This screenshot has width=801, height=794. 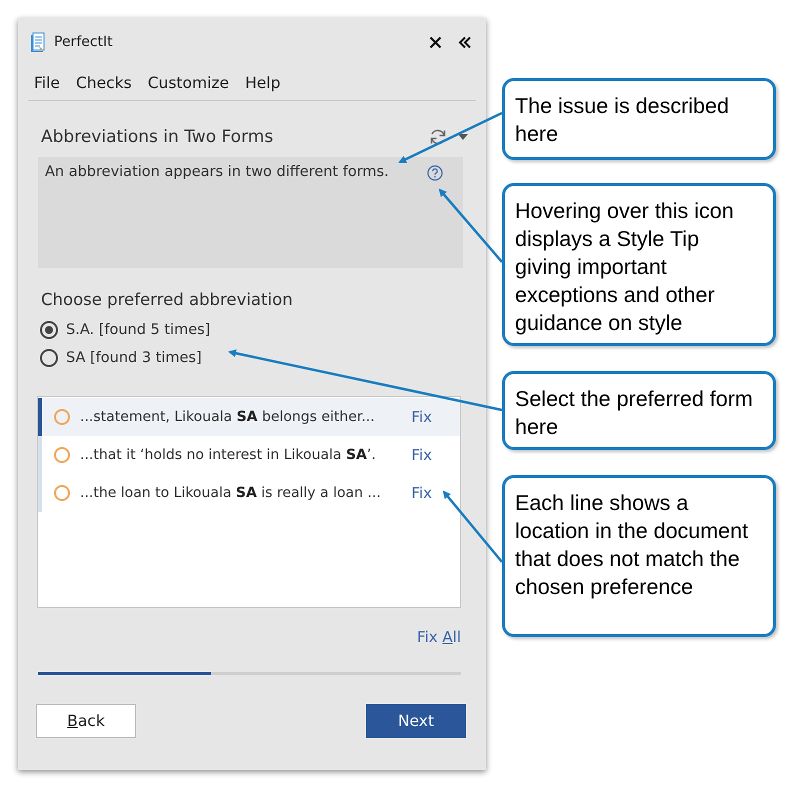 I want to click on issue-title: Abbreviations in Two Forms, so click(x=157, y=137).